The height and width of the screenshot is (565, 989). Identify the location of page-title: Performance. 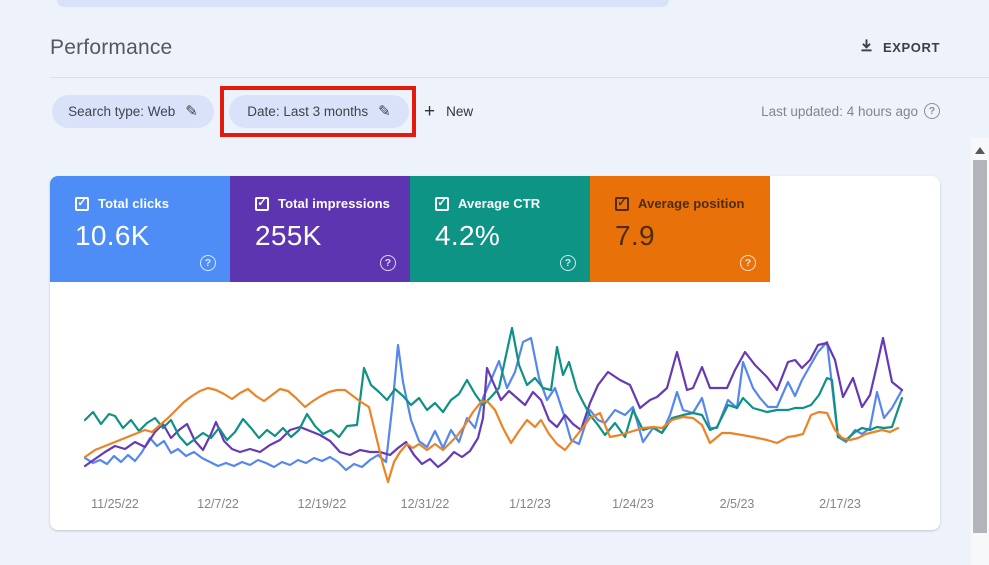
(111, 47).